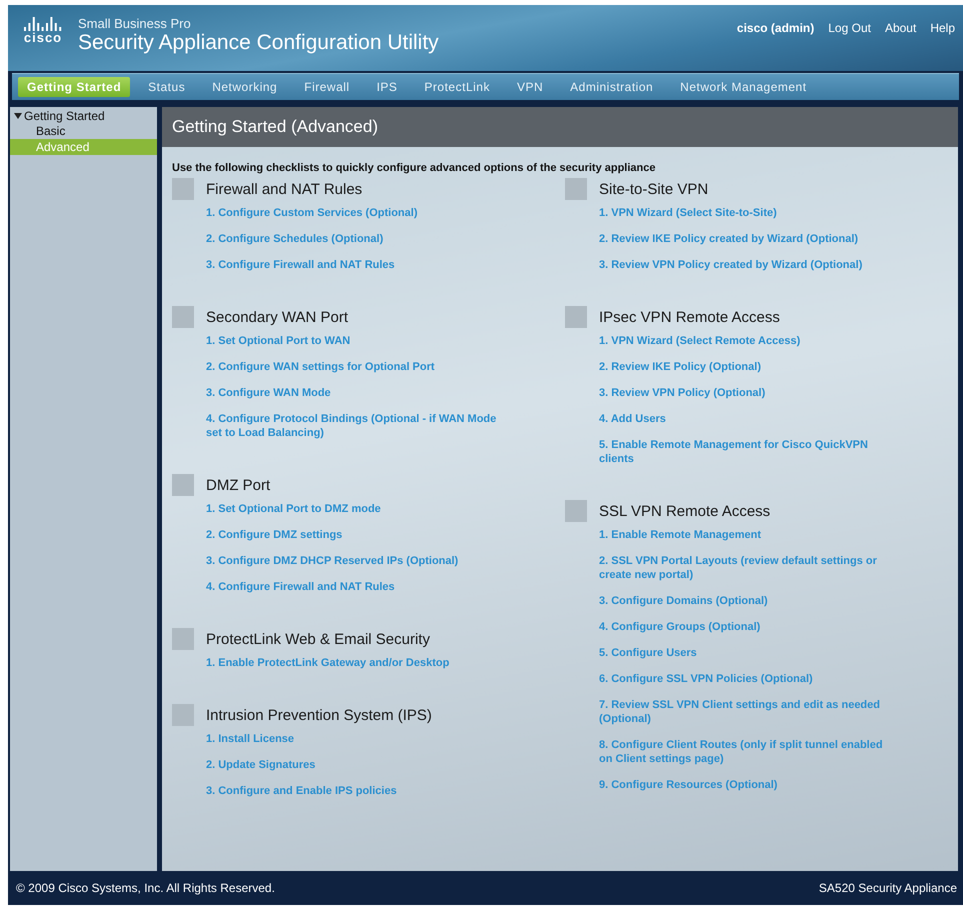 The image size is (963, 918). I want to click on checklist-link: 5. Enable Remote Management for Cisco QuickVPN clients, so click(749, 452).